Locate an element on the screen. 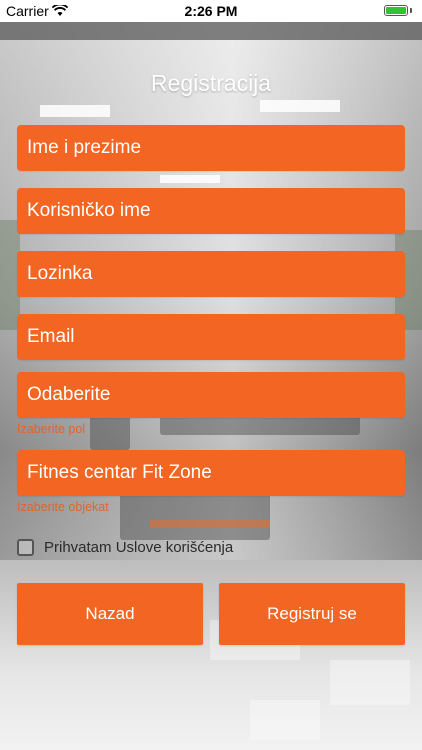  clock-time: 2:26 PM is located at coordinates (211, 11).